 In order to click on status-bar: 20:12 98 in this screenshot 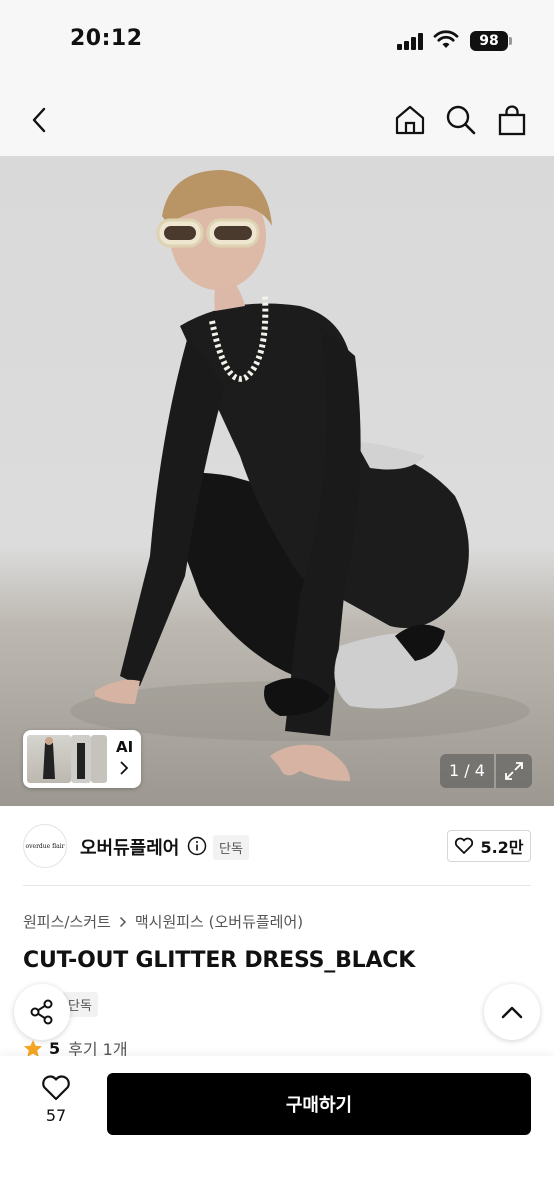, I will do `click(277, 42)`.